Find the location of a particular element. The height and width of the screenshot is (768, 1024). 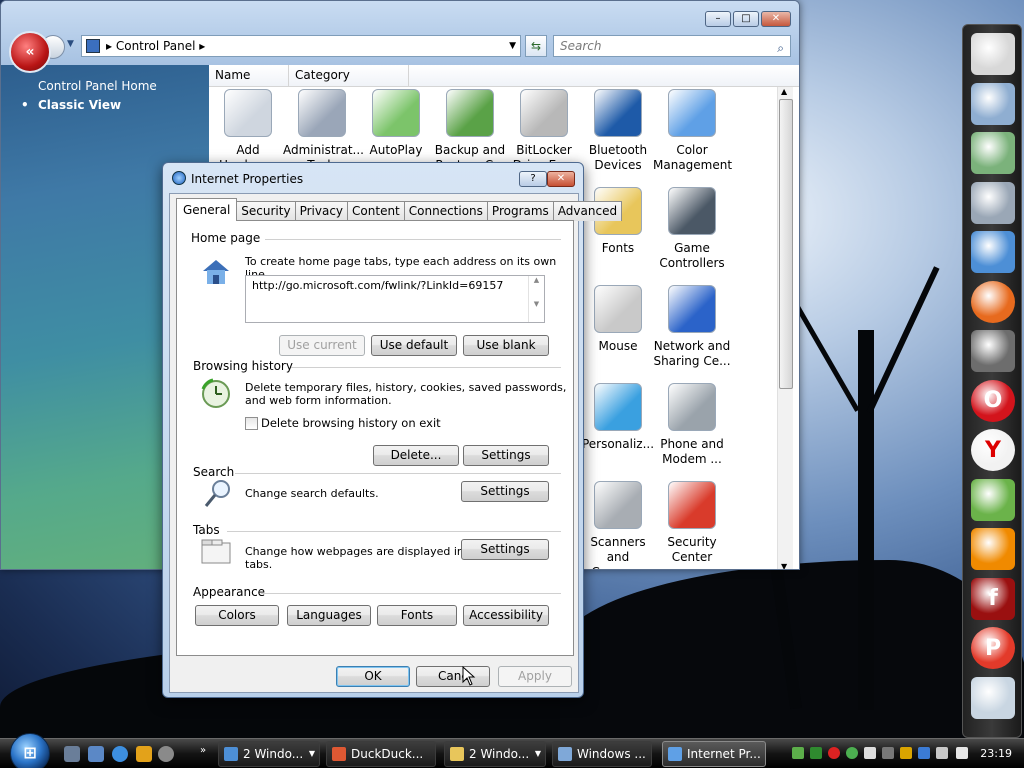

green-folder-icon is located at coordinates (993, 153).